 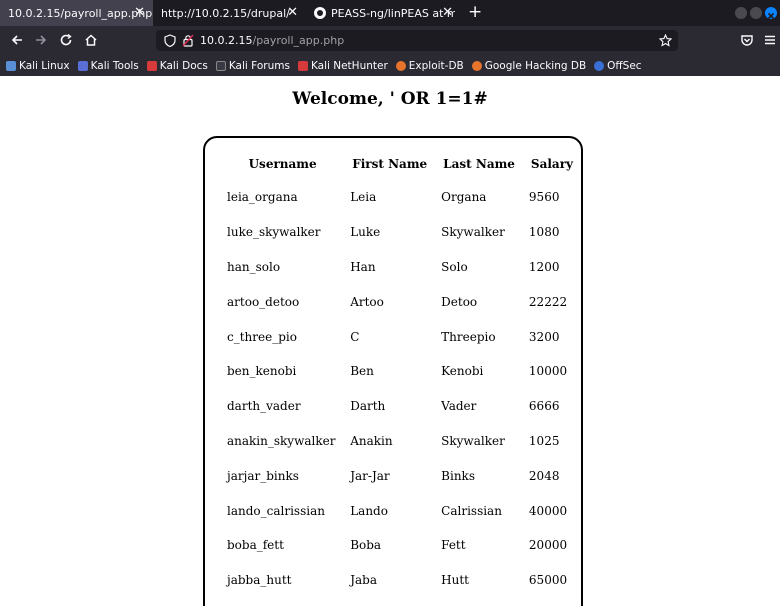 I want to click on cell-last-name: Fett, so click(x=453, y=545).